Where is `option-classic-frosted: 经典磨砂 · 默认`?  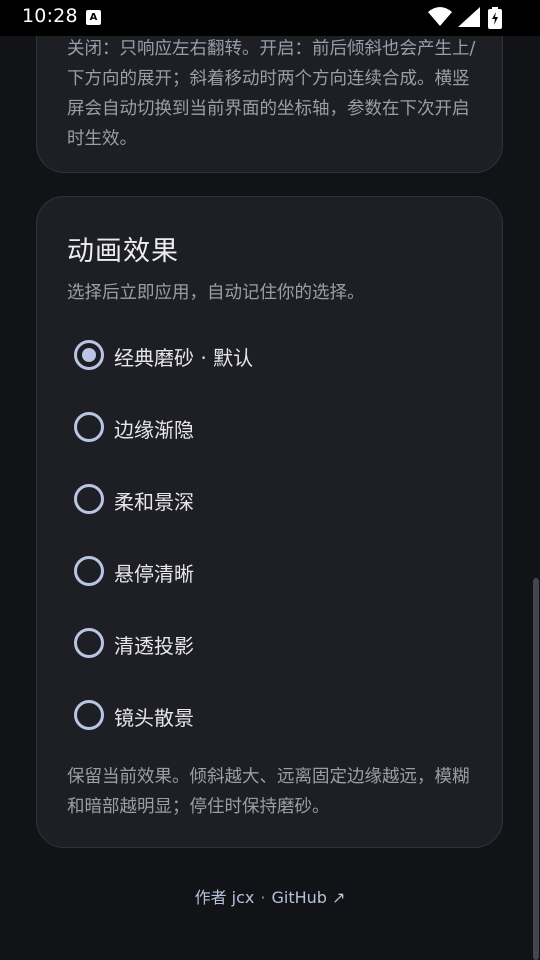 option-classic-frosted: 经典磨砂 · 默认 is located at coordinates (274, 355).